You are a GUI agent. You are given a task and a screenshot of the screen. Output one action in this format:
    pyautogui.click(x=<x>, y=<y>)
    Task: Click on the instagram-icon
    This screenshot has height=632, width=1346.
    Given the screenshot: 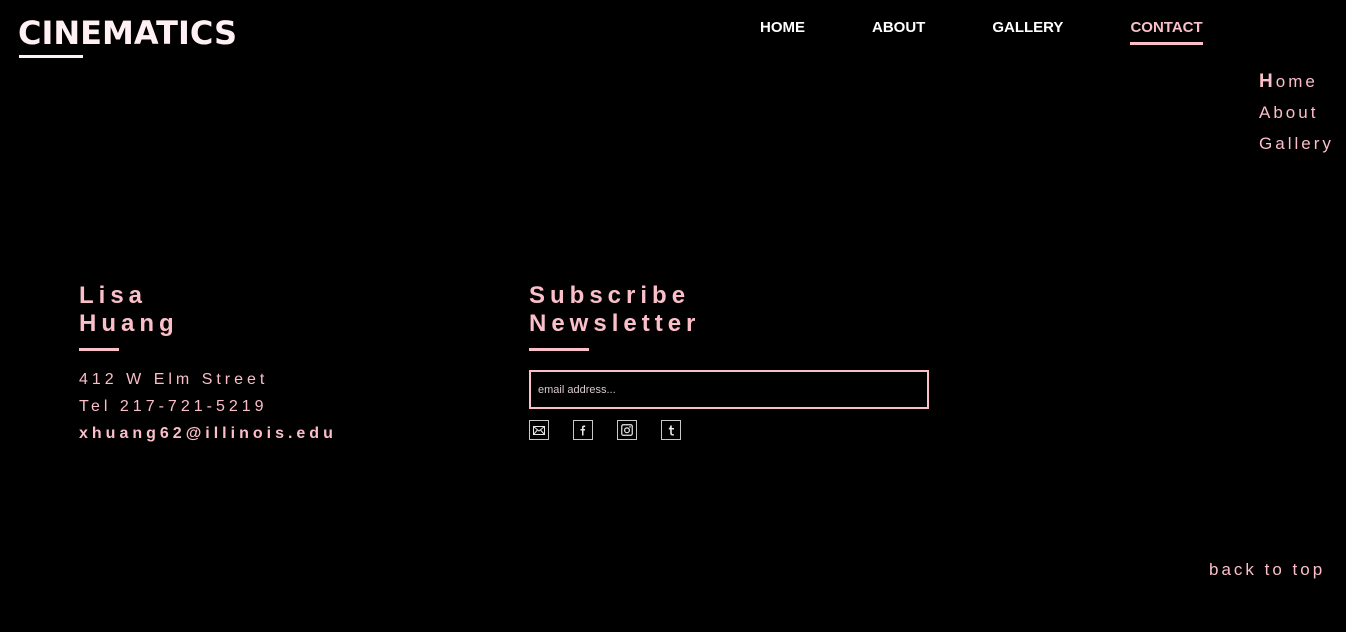 What is the action you would take?
    pyautogui.click(x=627, y=430)
    